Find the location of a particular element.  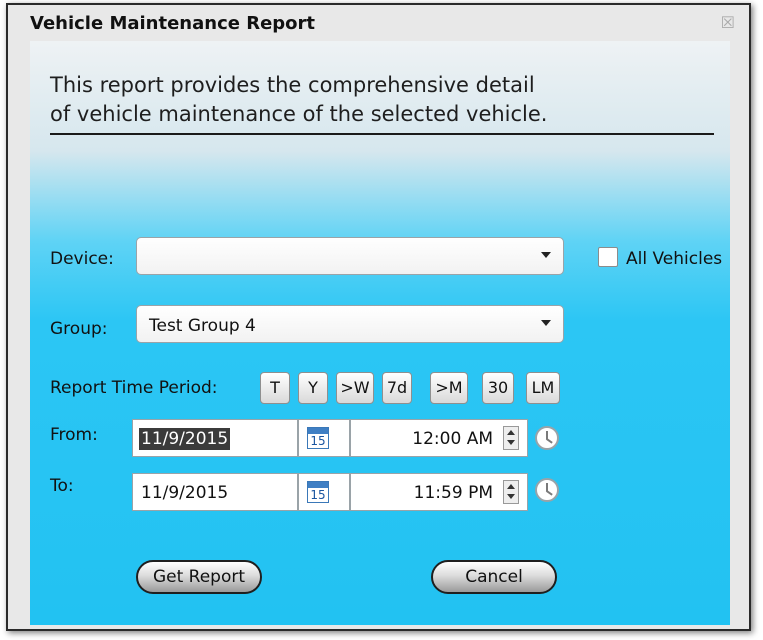

from-date-value: 11/9/2015 is located at coordinates (185, 439).